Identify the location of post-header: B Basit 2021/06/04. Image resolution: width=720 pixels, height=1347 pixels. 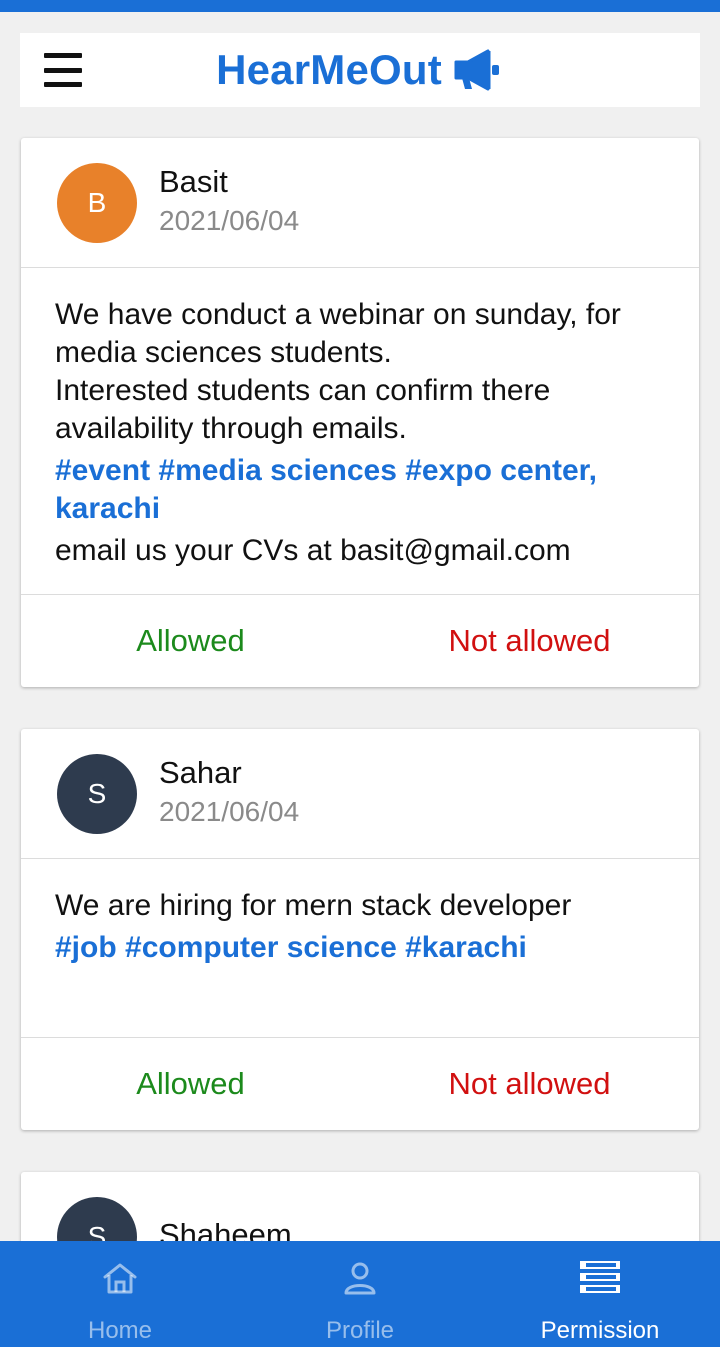
(360, 203).